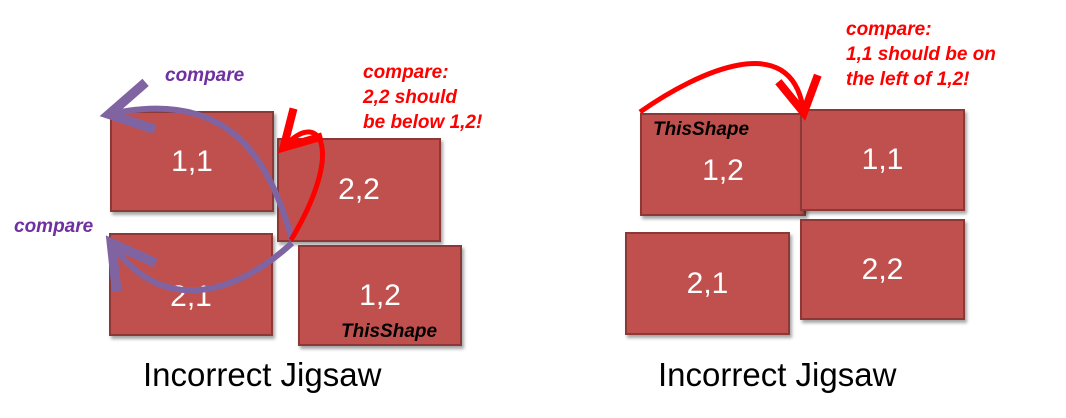 This screenshot has height=418, width=1066. What do you see at coordinates (908, 79) in the screenshot?
I see `note-line: the left of 1,2!` at bounding box center [908, 79].